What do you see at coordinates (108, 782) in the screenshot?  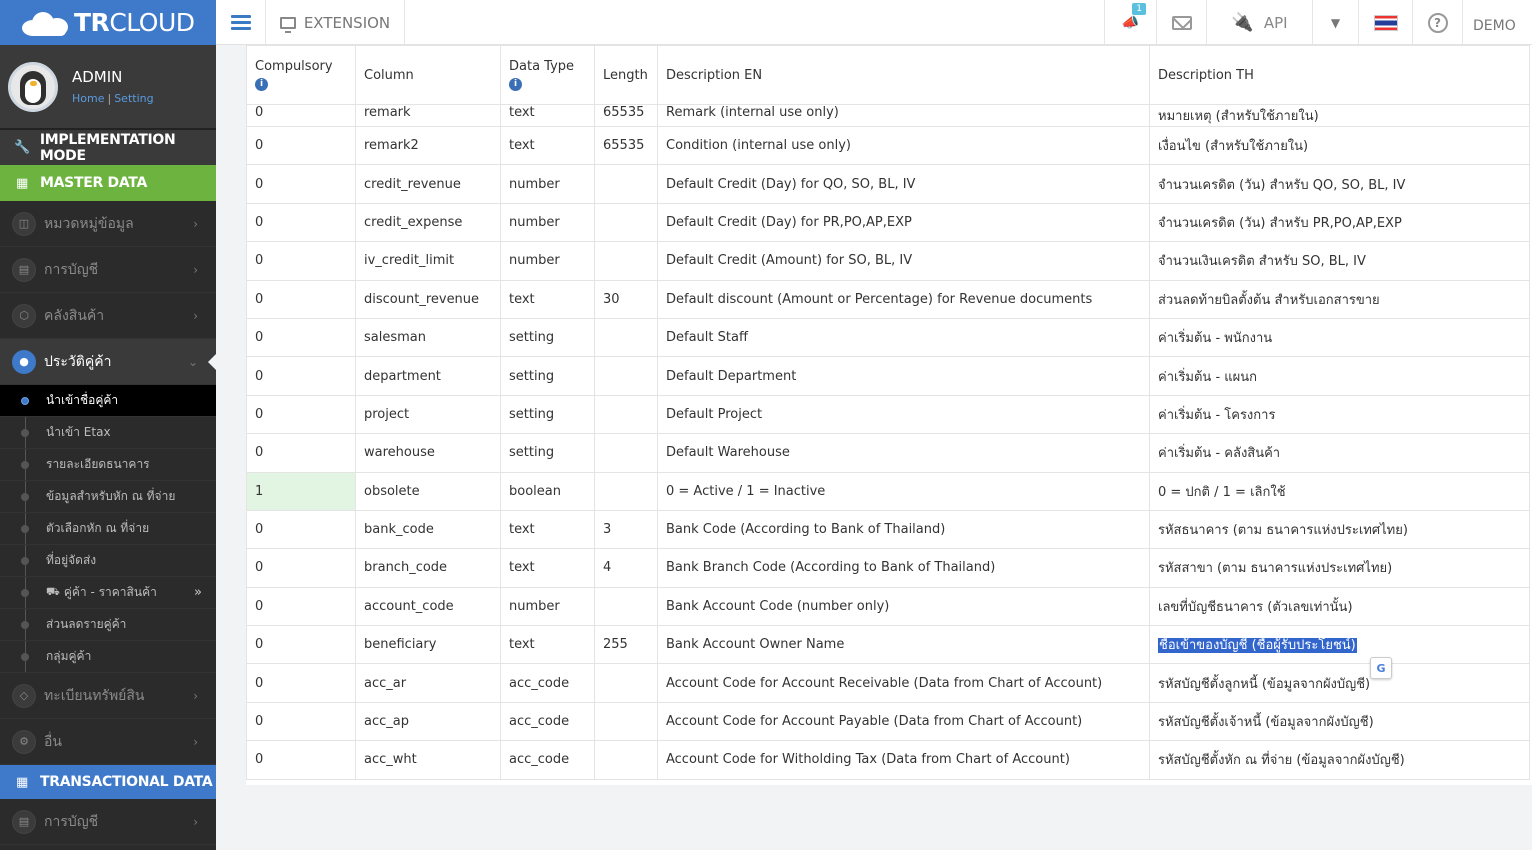 I see `transactional-data-header: ▦ TRANSACTIONAL DATA` at bounding box center [108, 782].